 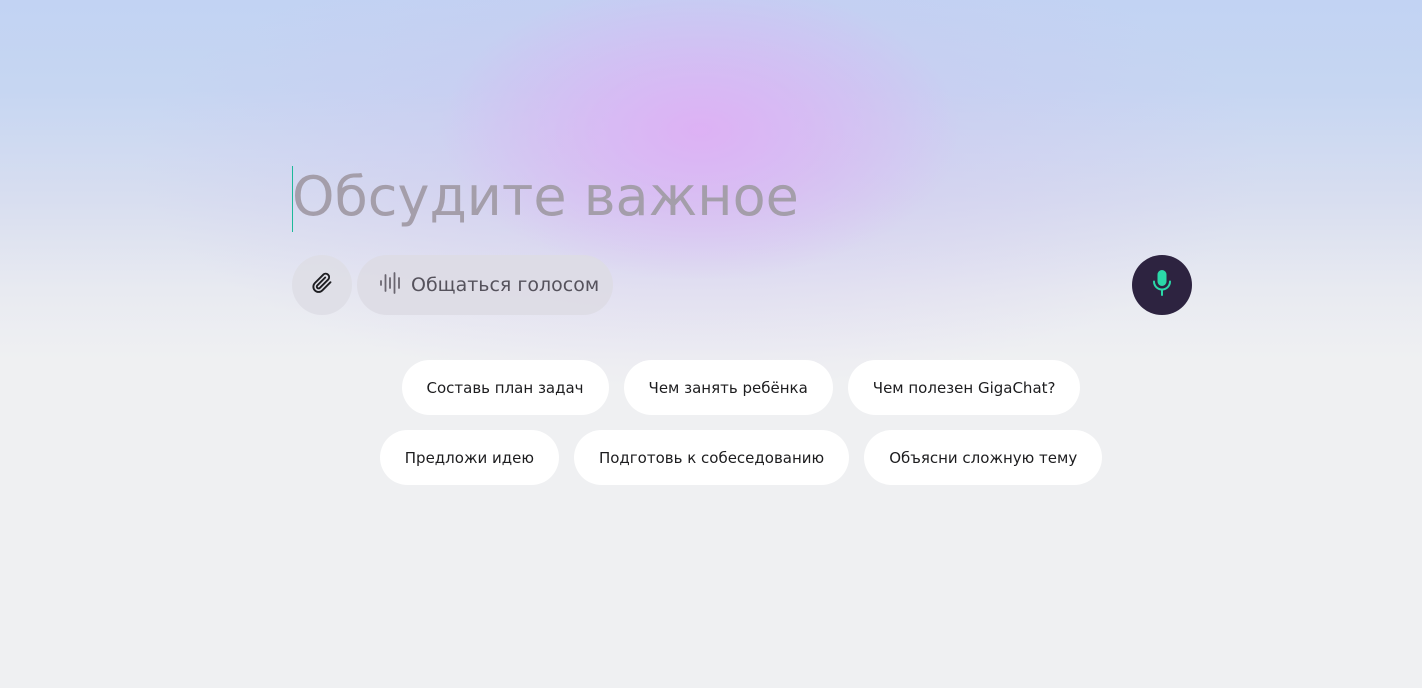 I want to click on suggestion-chip-plan-tasks: Составь план задач, so click(x=505, y=387).